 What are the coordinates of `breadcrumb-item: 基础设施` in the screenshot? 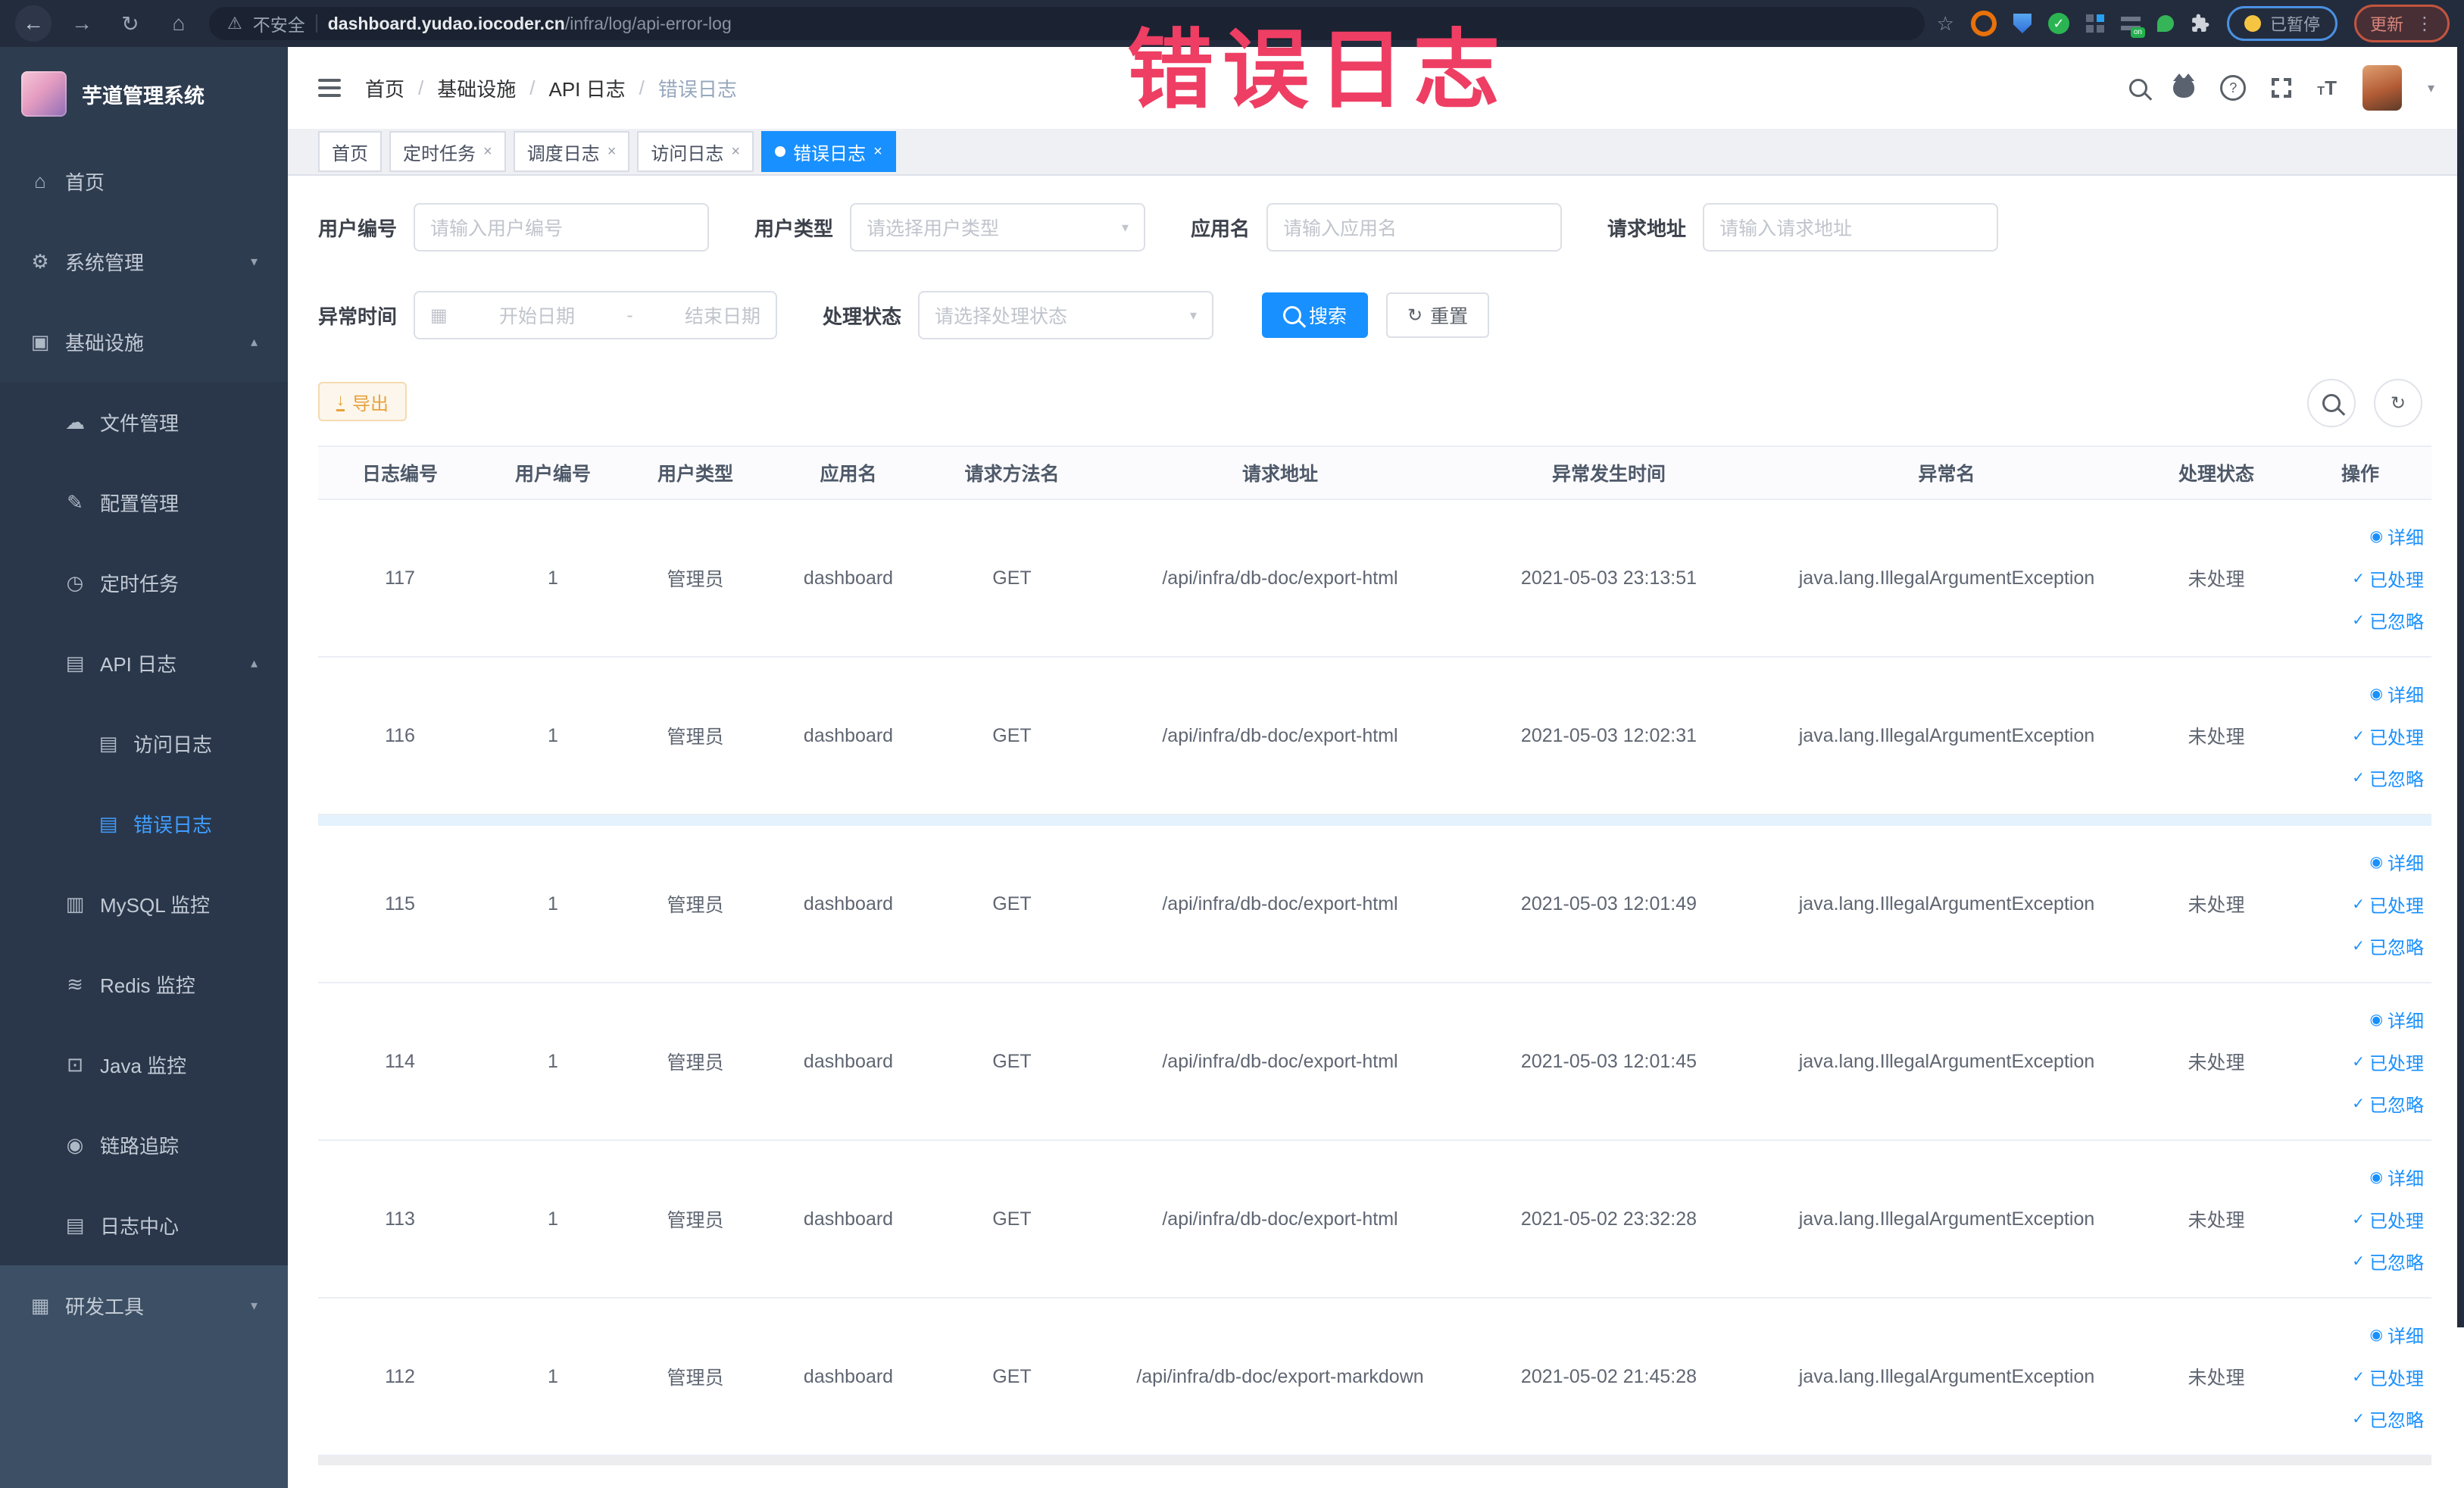 It's located at (476, 88).